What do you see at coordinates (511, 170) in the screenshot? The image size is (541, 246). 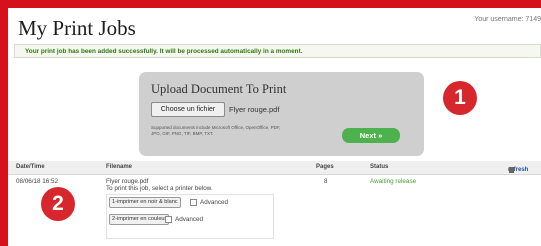 I see `refresh-icon` at bounding box center [511, 170].